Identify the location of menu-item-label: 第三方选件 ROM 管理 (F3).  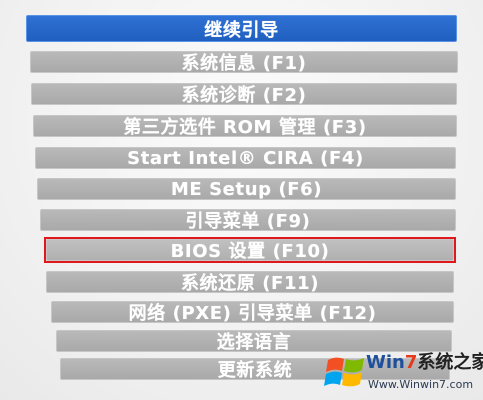
(245, 127).